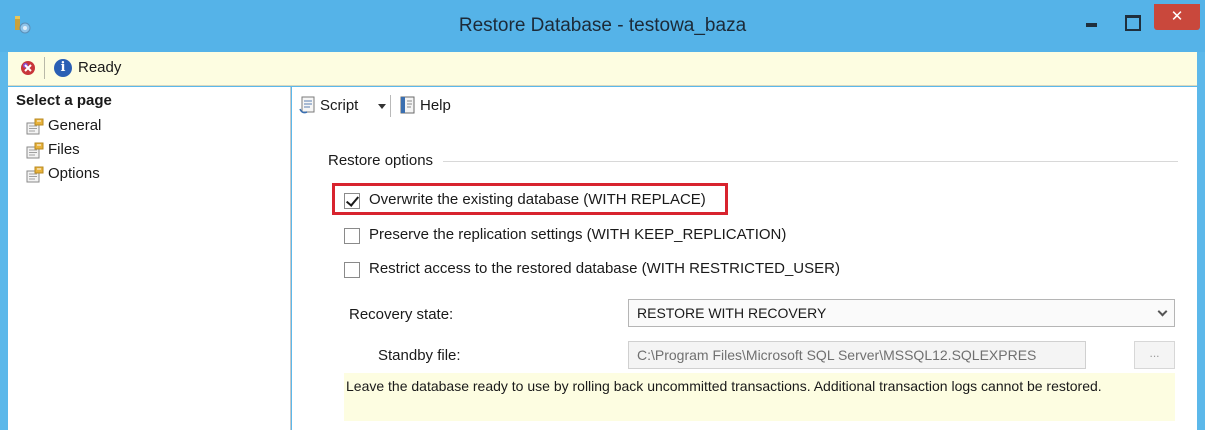 The image size is (1205, 430). I want to click on close-button: ✕, so click(1177, 17).